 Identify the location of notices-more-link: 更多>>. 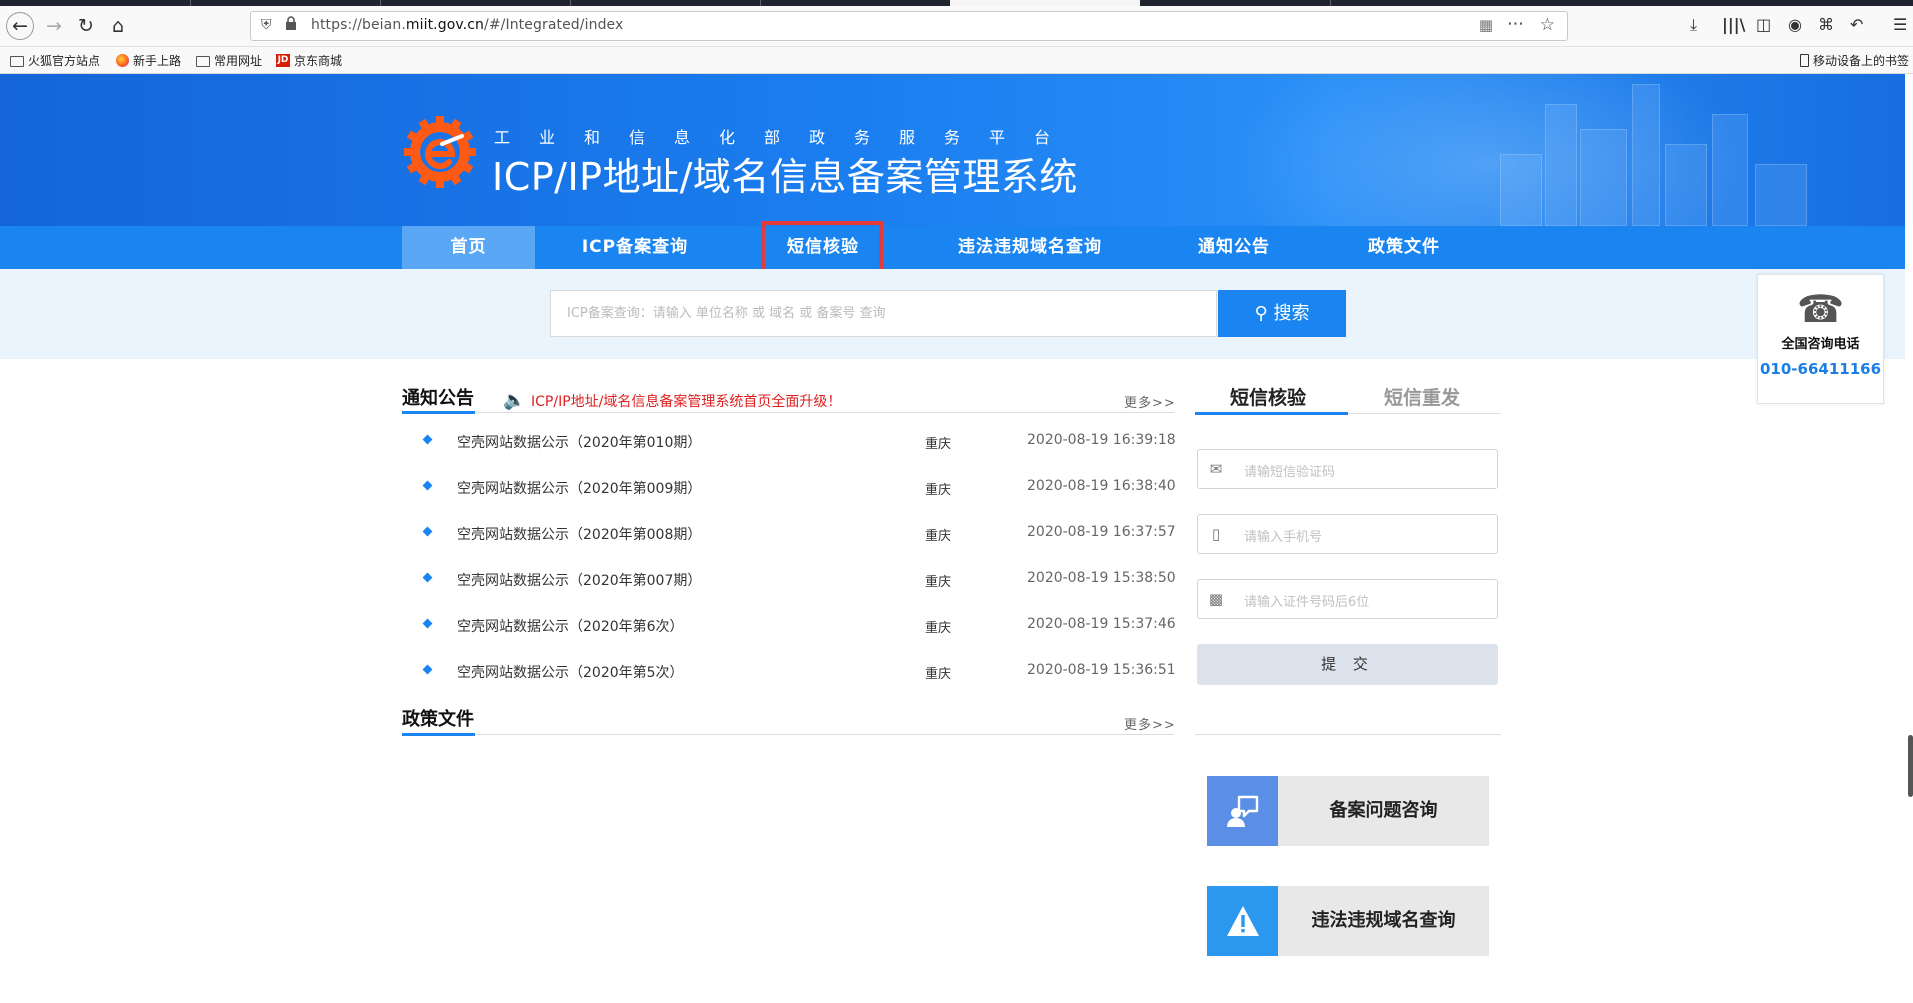
(1150, 401).